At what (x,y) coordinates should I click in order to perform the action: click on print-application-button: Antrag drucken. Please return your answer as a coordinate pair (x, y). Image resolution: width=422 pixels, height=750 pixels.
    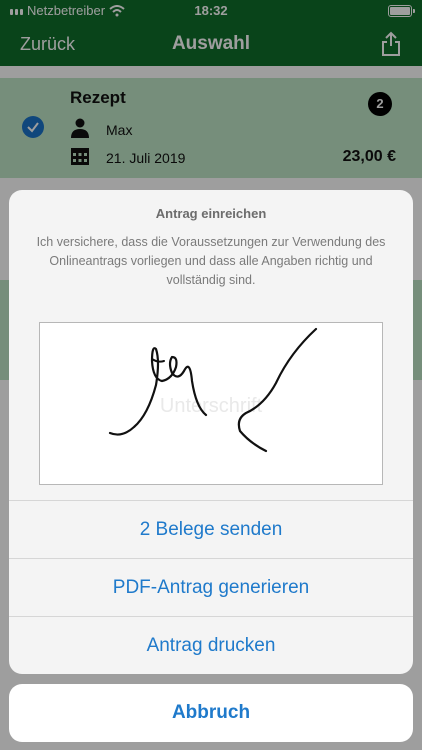
    Looking at the image, I should click on (211, 645).